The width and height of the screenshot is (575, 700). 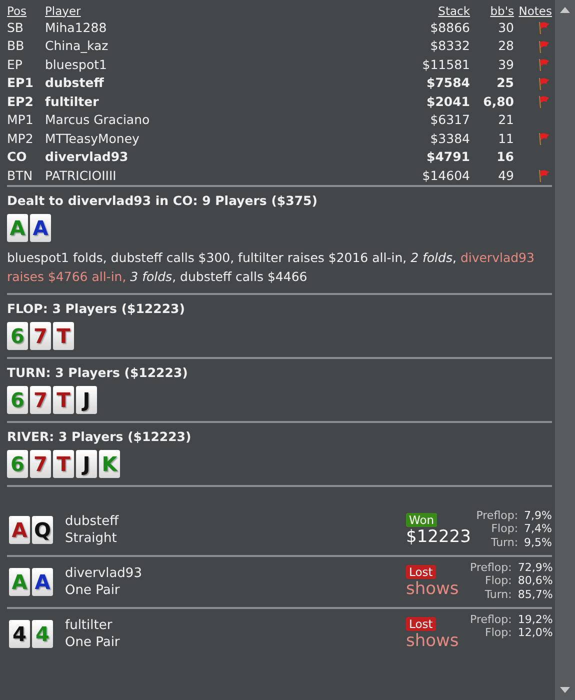 I want to click on player-name: MTTeasyMoney, so click(x=92, y=138).